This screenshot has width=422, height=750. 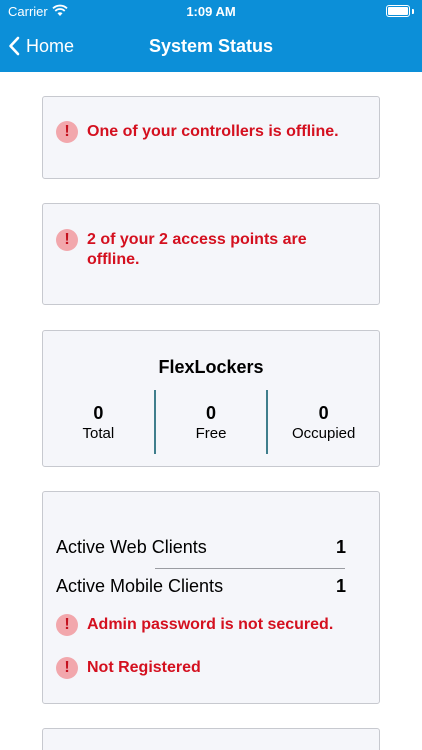 What do you see at coordinates (140, 586) in the screenshot?
I see `row-label: Active Mobile Clients` at bounding box center [140, 586].